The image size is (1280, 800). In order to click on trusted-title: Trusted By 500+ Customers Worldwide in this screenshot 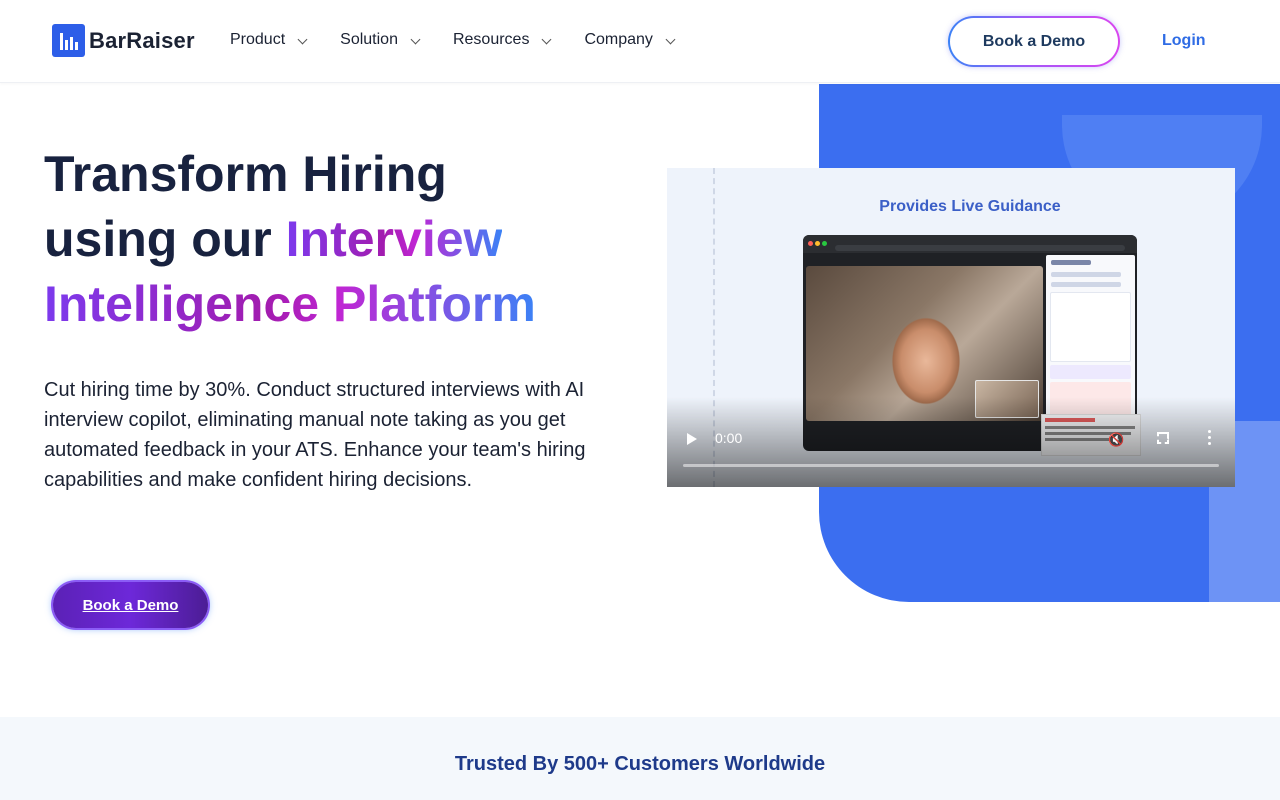, I will do `click(640, 764)`.